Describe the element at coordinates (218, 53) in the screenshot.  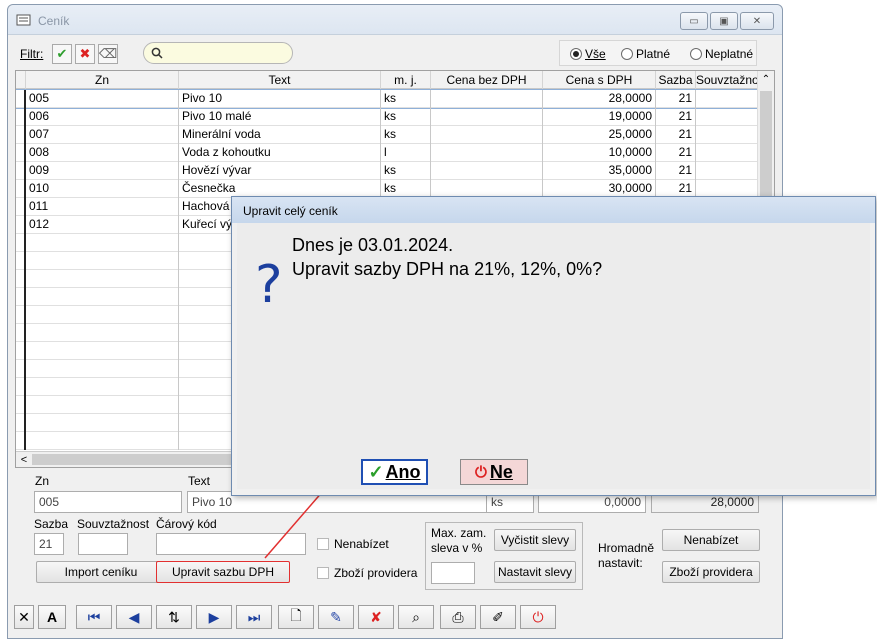
I see `search-input` at that location.